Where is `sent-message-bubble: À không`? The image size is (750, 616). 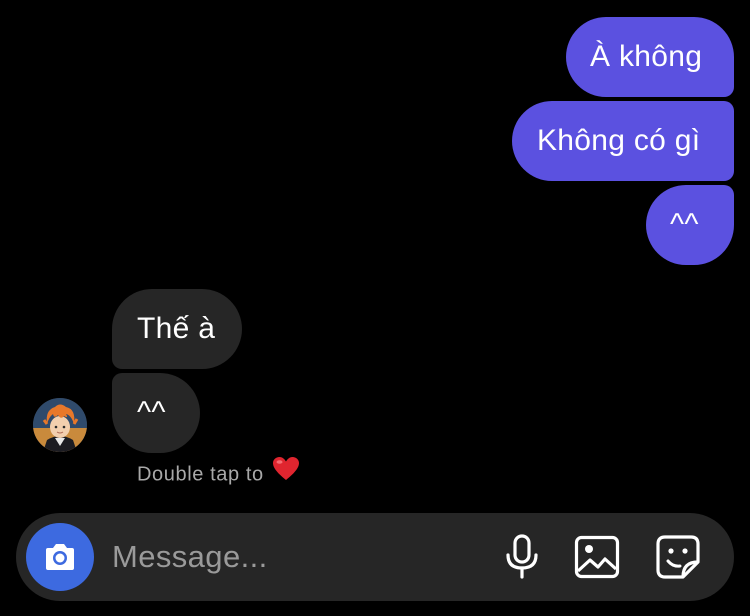
sent-message-bubble: À không is located at coordinates (650, 57).